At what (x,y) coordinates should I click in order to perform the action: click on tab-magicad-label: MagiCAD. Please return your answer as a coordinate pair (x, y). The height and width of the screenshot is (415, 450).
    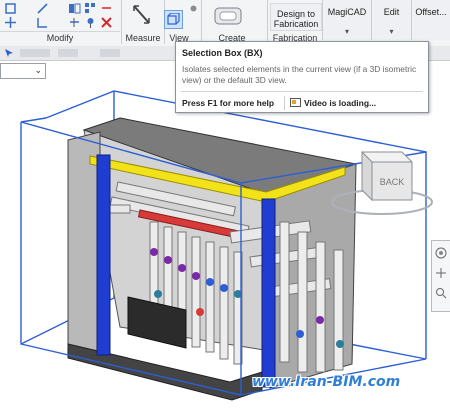
    Looking at the image, I should click on (347, 12).